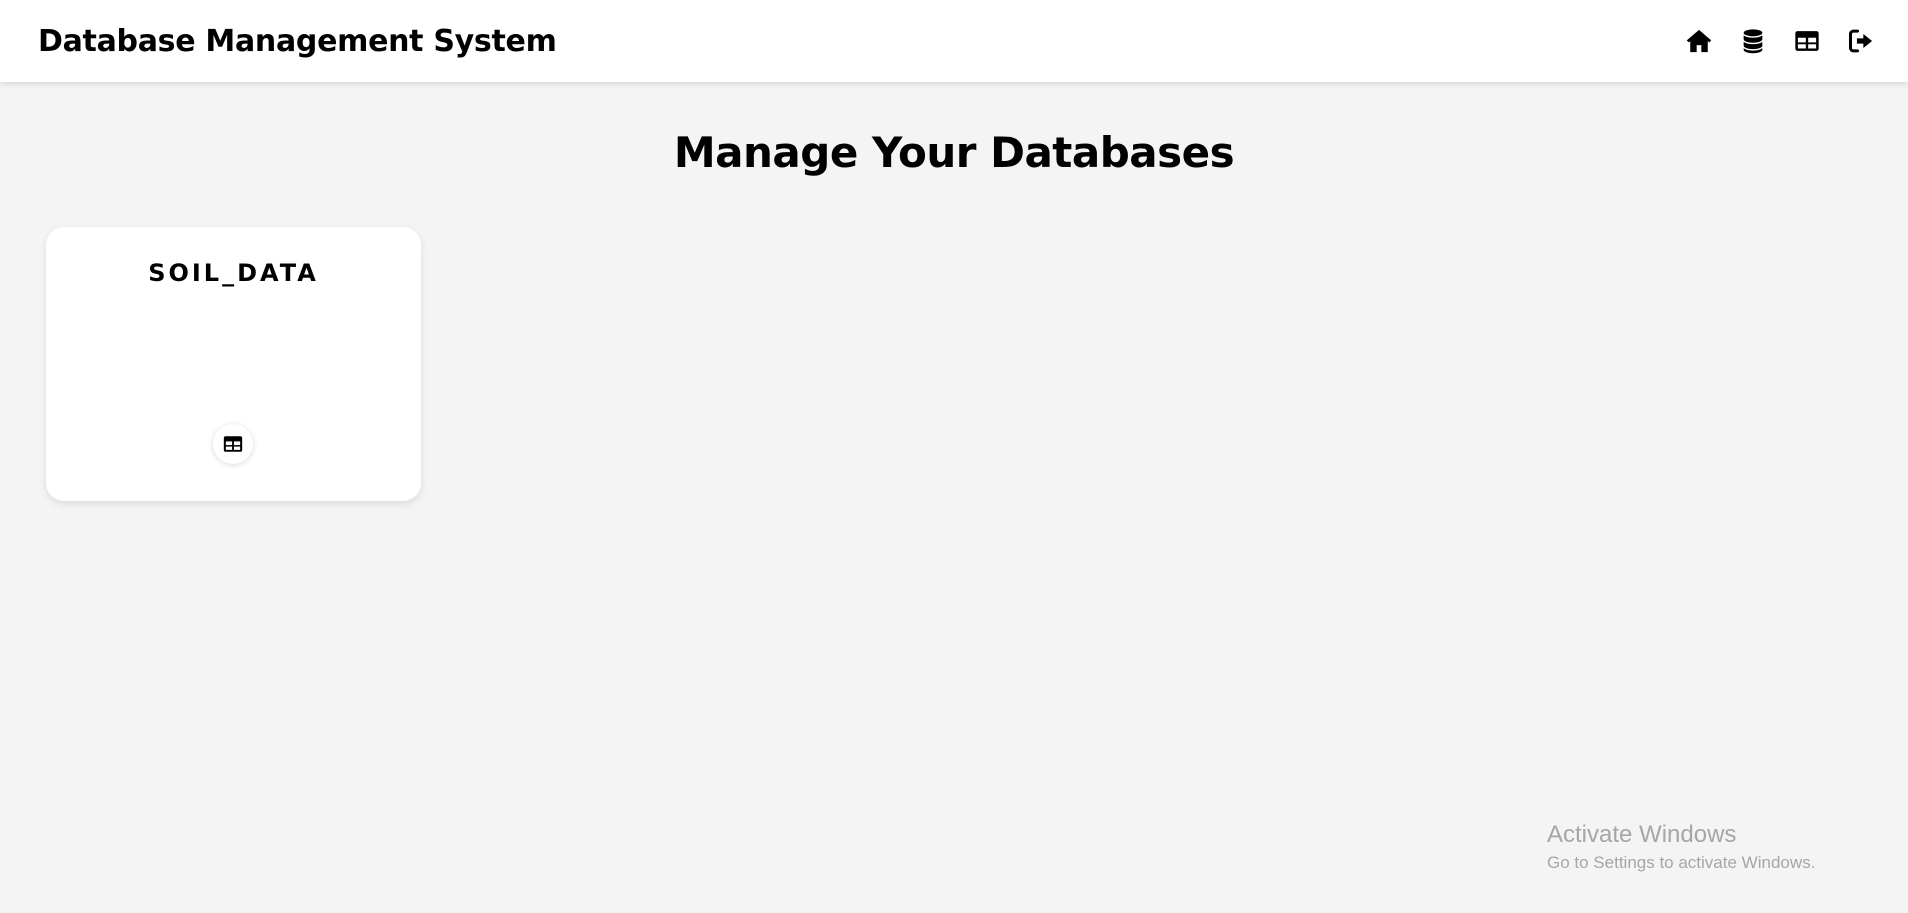  I want to click on home-nav-button, so click(1699, 41).